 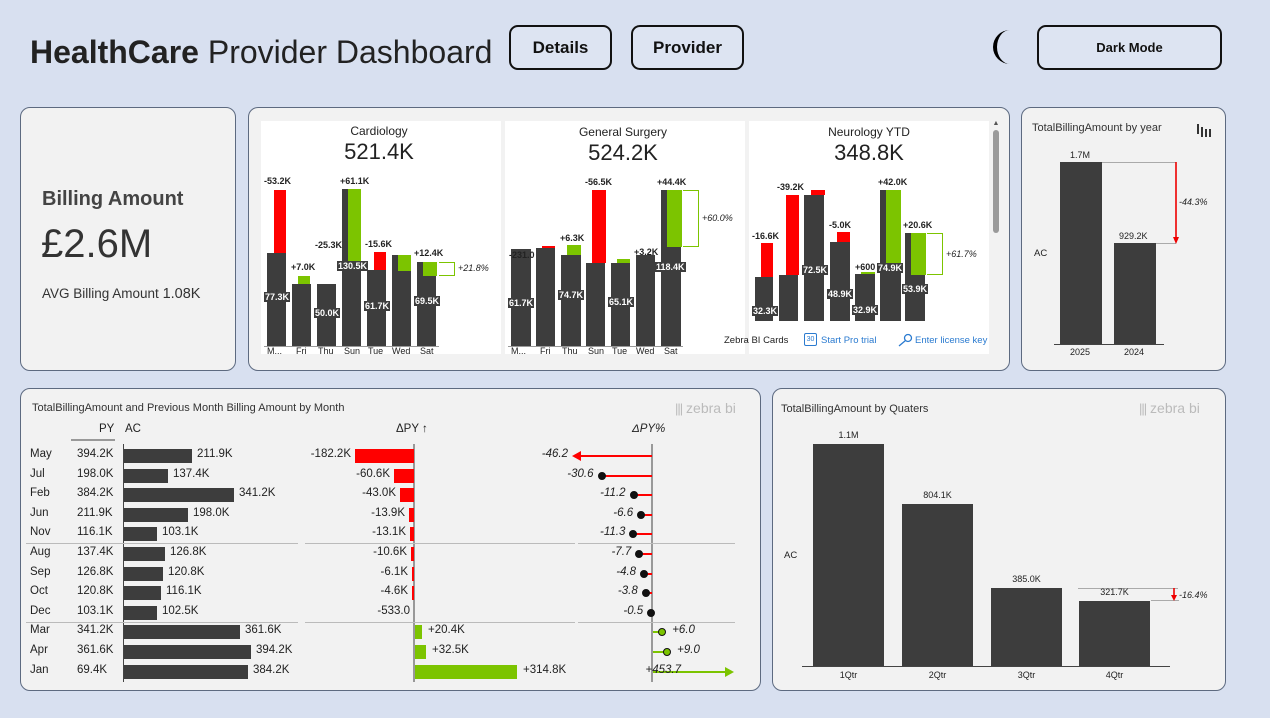 What do you see at coordinates (554, 454) in the screenshot?
I see `dpct-value-label: -46.2` at bounding box center [554, 454].